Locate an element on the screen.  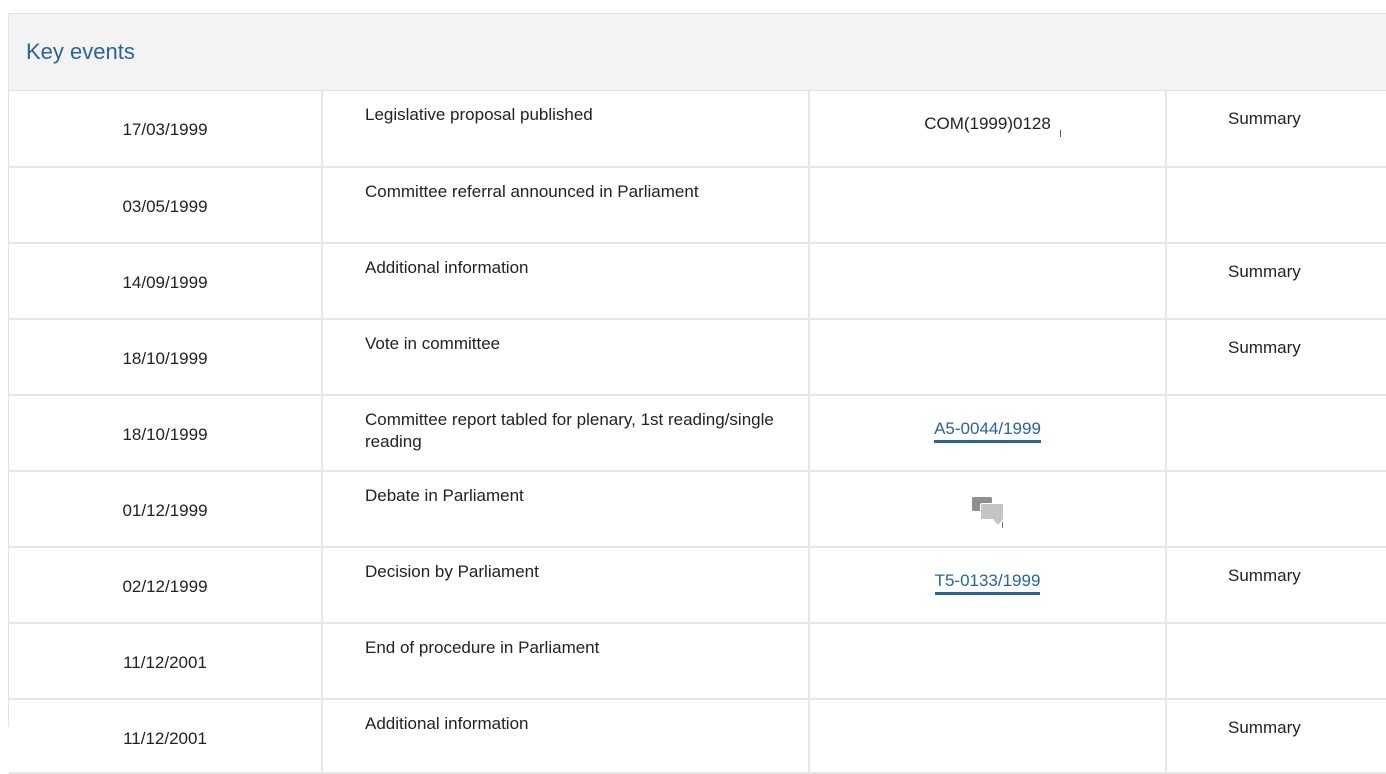
event-name: Vote in committee is located at coordinates (566, 357).